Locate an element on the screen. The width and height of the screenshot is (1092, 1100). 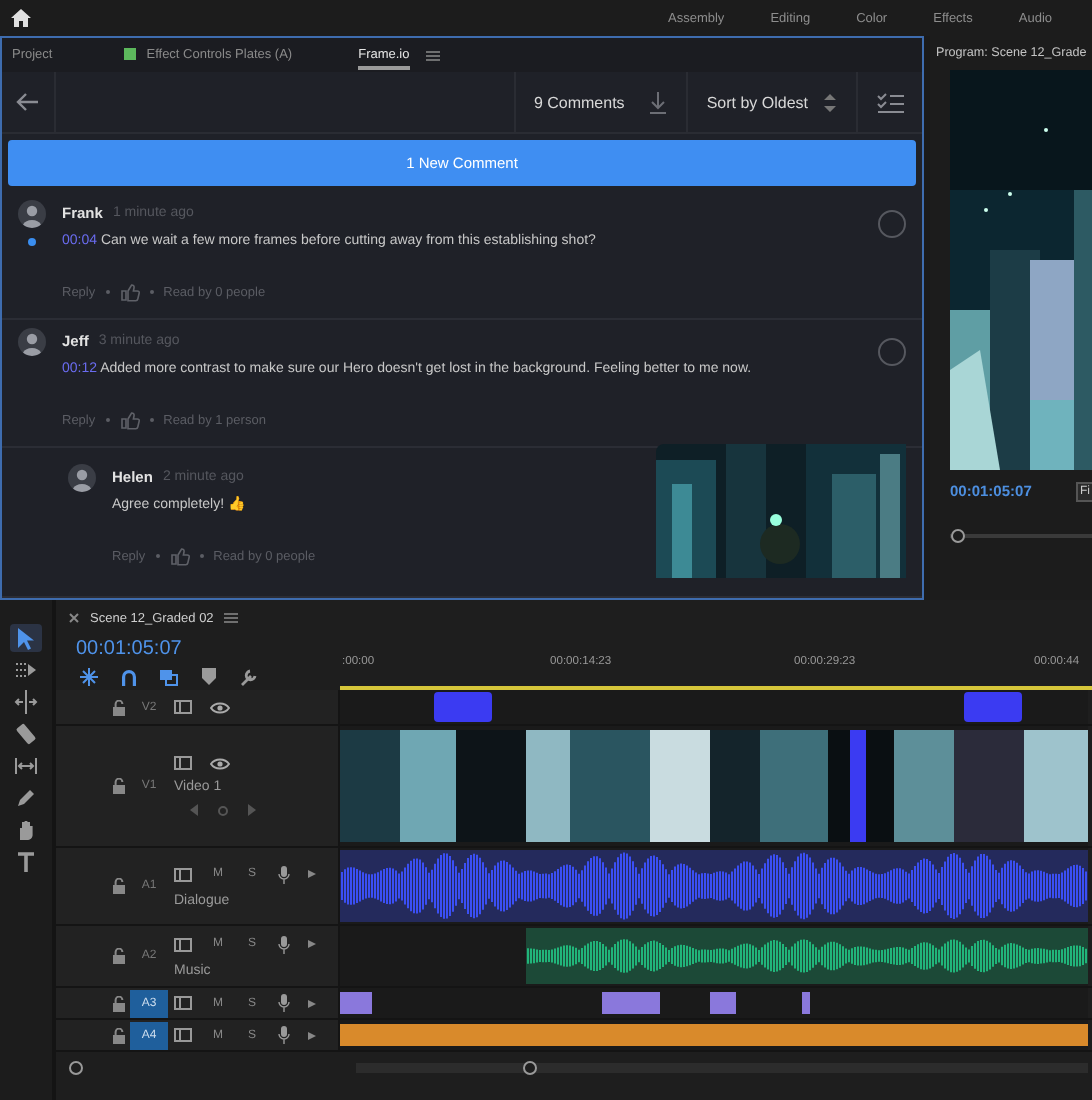
playhead-scrubber is located at coordinates (1021, 536).